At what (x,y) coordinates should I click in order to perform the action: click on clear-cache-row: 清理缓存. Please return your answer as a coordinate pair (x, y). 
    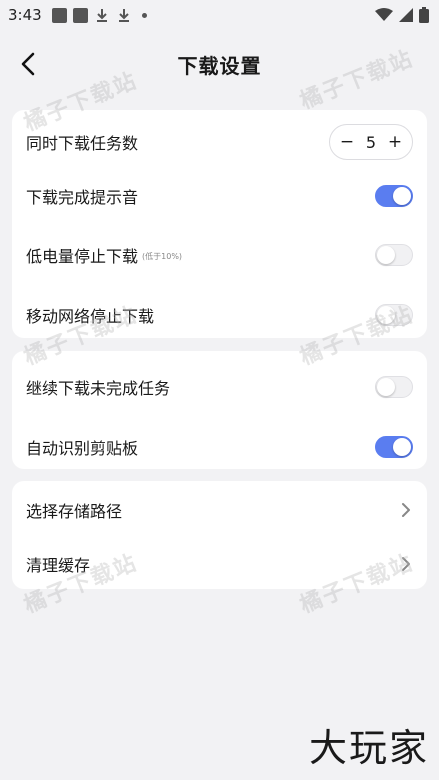
    Looking at the image, I should click on (219, 564).